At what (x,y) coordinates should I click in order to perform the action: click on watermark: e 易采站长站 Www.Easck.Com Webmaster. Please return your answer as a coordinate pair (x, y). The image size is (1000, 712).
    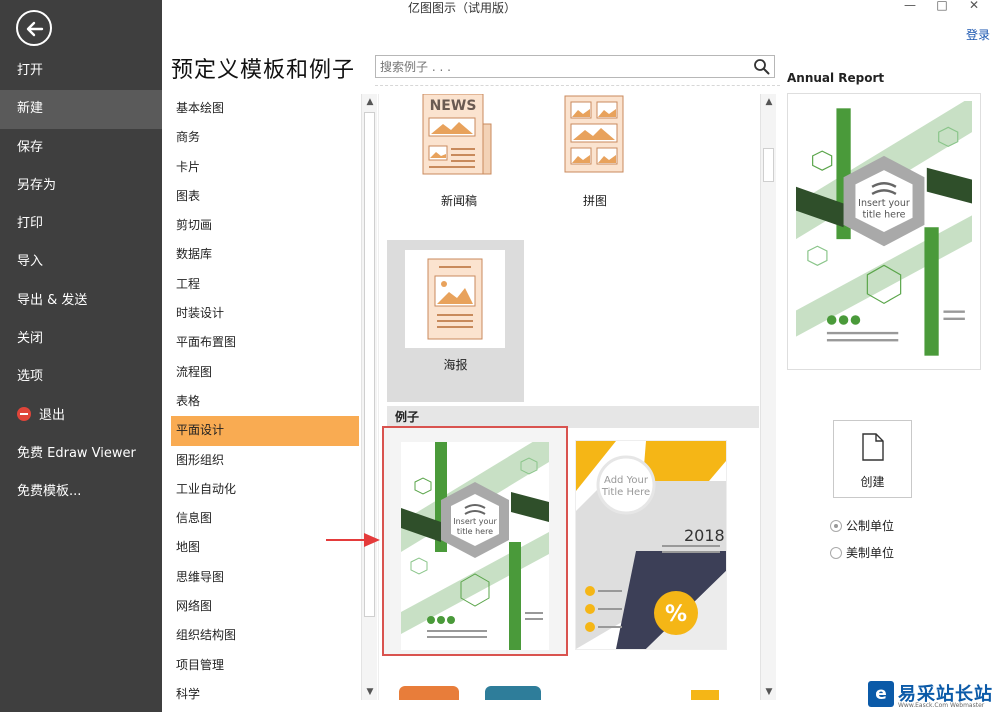
    Looking at the image, I should click on (933, 696).